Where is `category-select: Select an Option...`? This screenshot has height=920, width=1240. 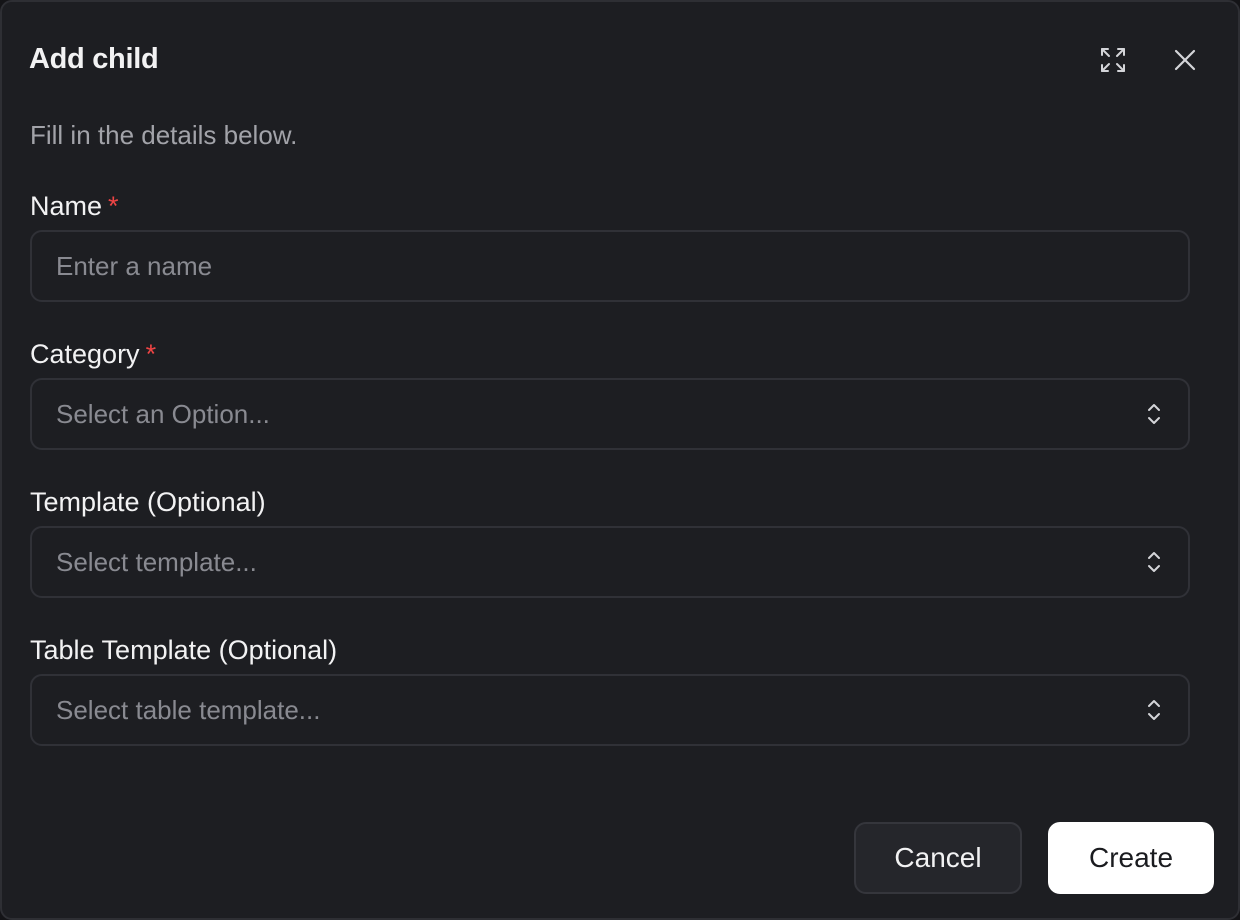 category-select: Select an Option... is located at coordinates (610, 414).